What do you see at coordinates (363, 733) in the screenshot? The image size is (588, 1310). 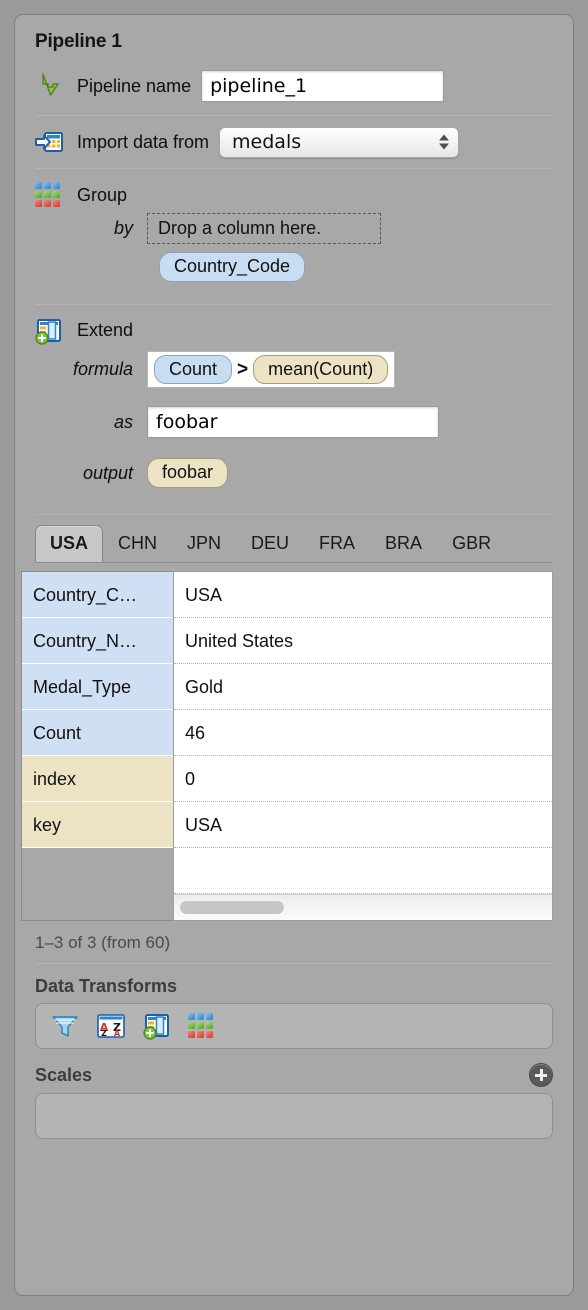 I see `record-value: 46` at bounding box center [363, 733].